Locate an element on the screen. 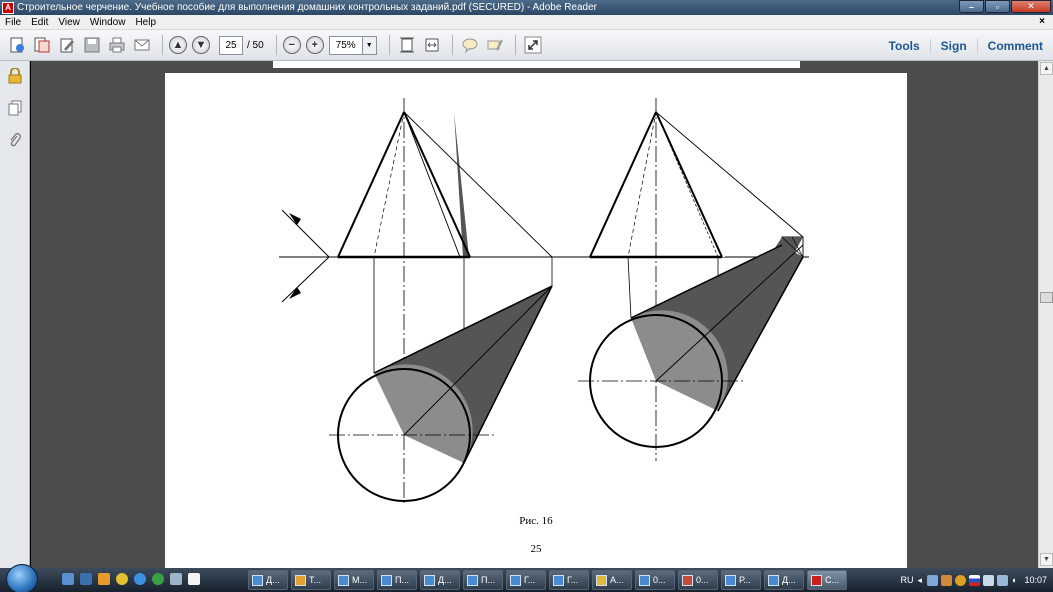 This screenshot has height=592, width=1053. fit-page-icon is located at coordinates (406, 45).